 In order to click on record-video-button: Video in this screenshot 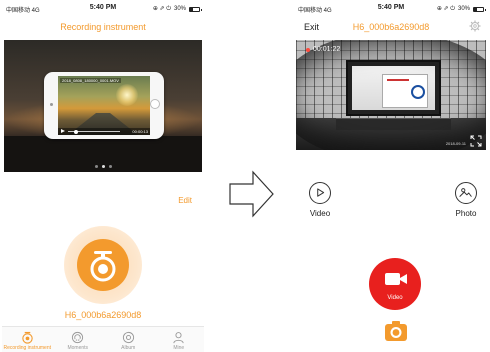, I will do `click(395, 284)`.